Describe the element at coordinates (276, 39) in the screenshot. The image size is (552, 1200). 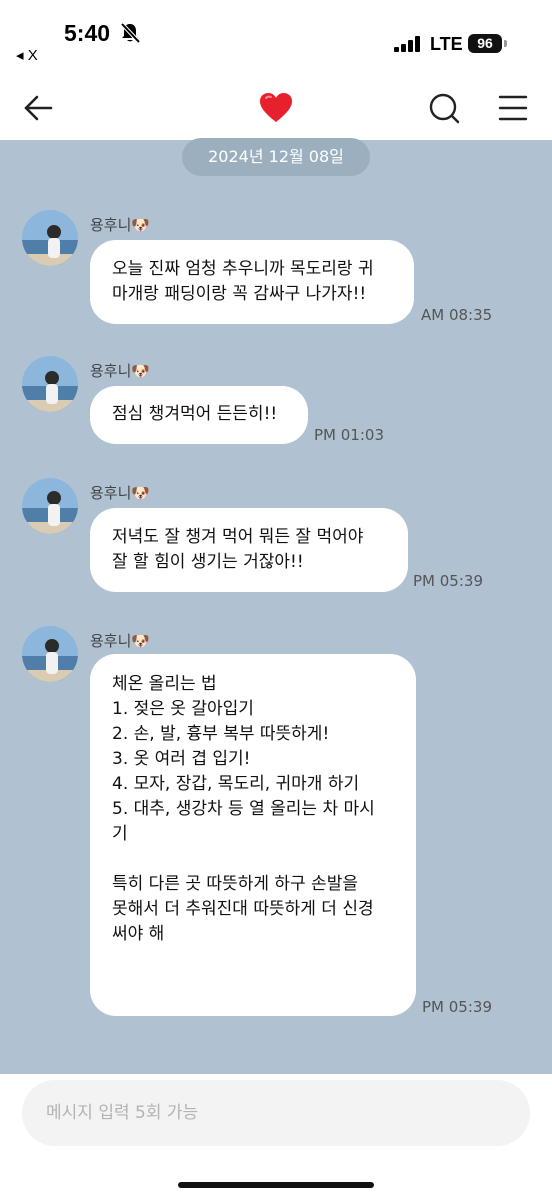
I see `status-bar: 5:40 ◂ X LTE 96` at that location.